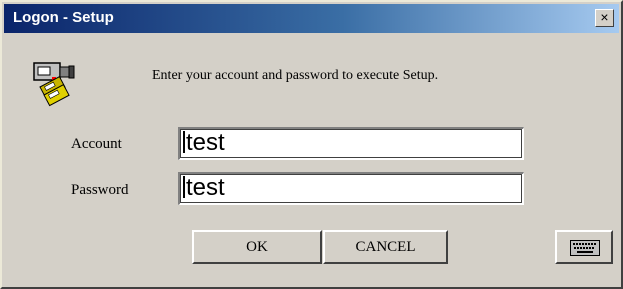  Describe the element at coordinates (351, 143) in the screenshot. I see `account-field: test` at that location.